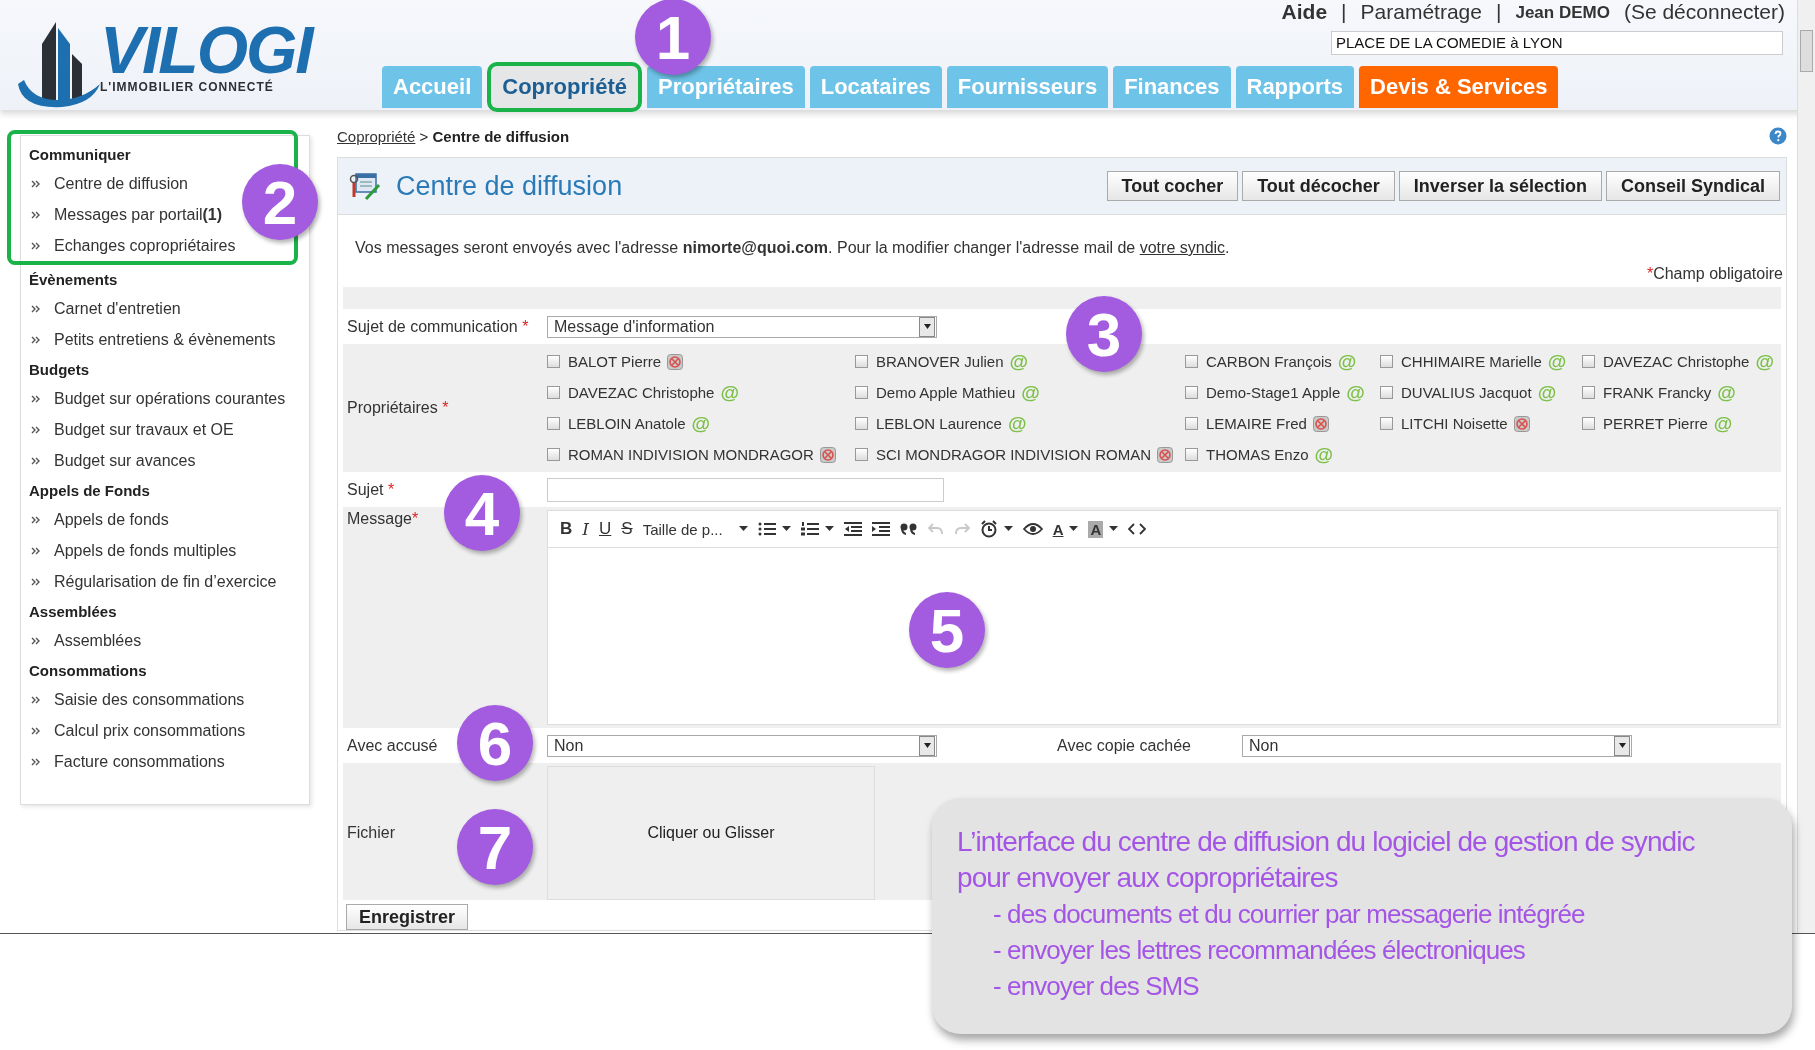  Describe the element at coordinates (880, 529) in the screenshot. I see `indent-icon` at that location.